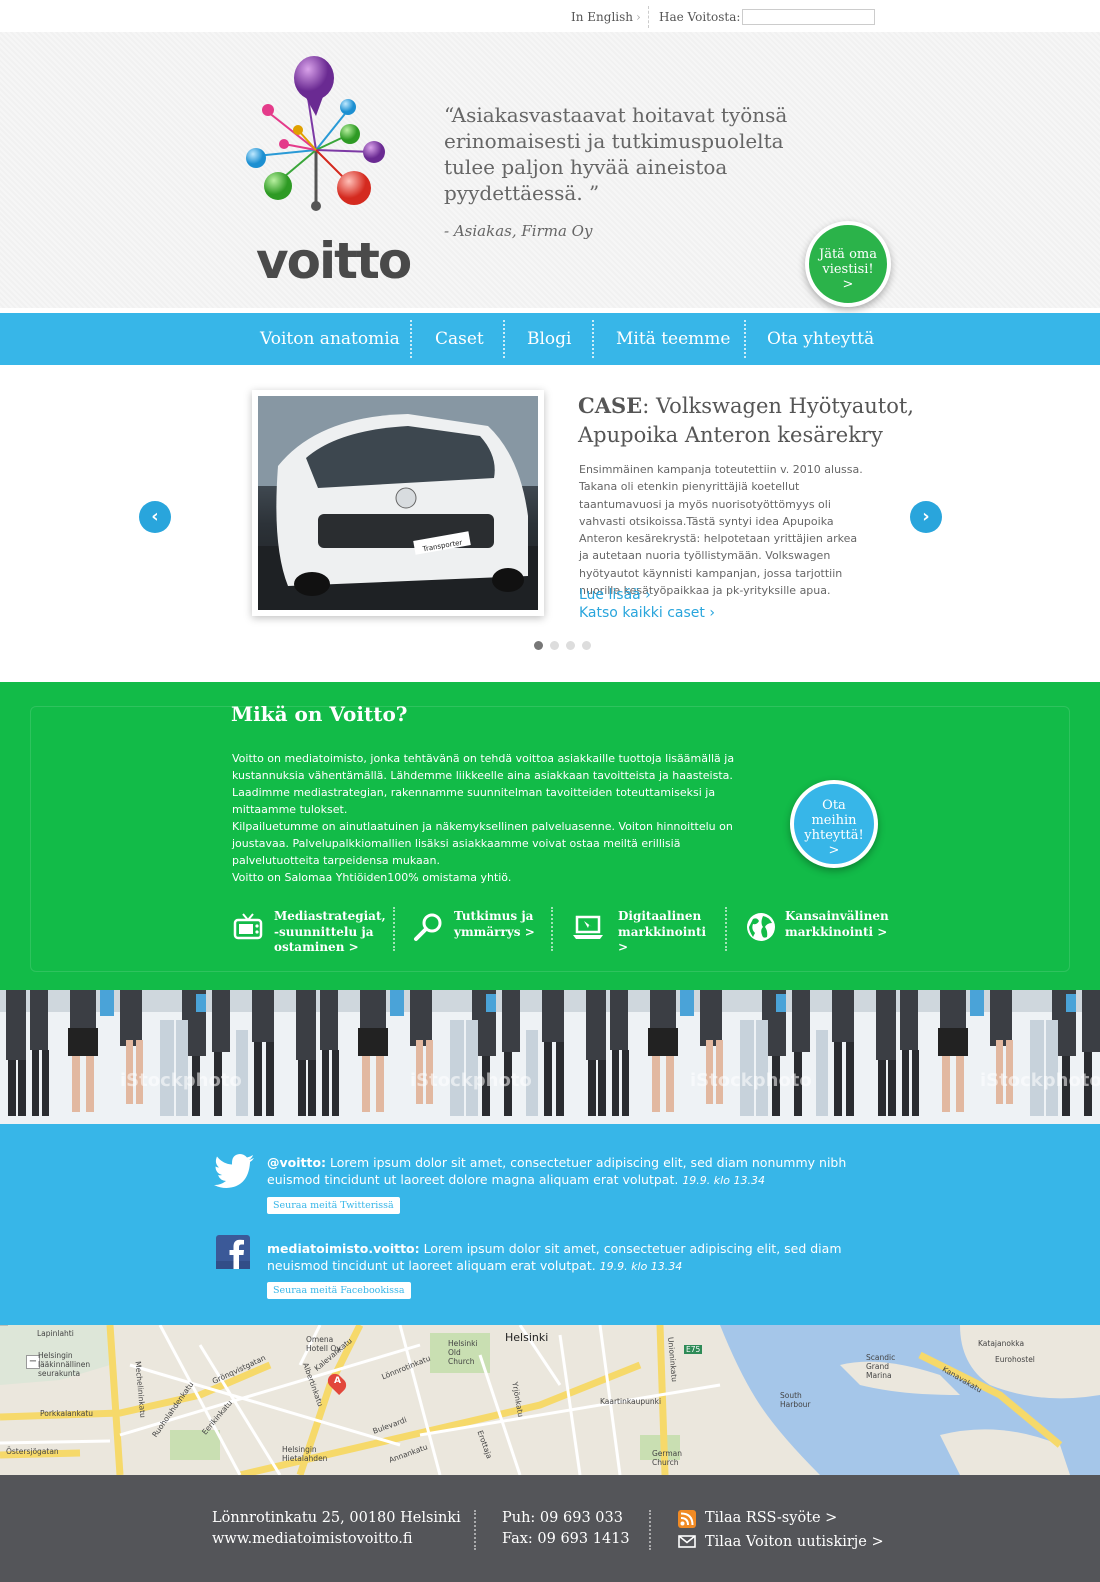  Describe the element at coordinates (333, 1205) in the screenshot. I see `follow-twitter-button: Seuraa meitä Twitterissä` at that location.